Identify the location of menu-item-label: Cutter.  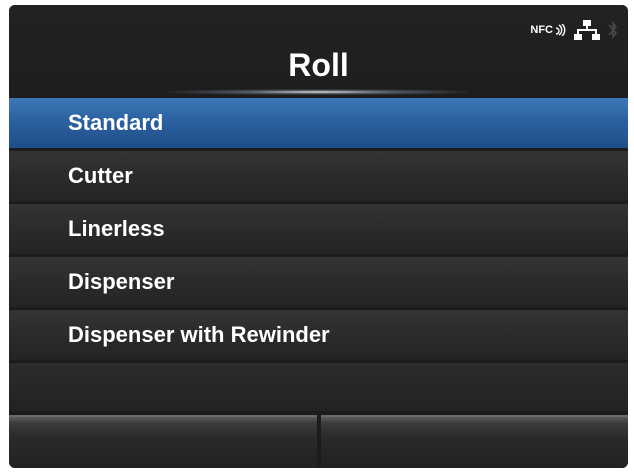
(100, 175).